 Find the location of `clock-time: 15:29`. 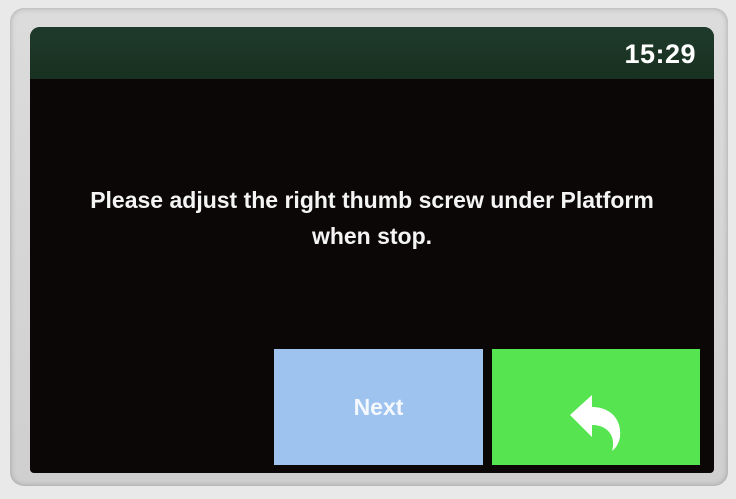

clock-time: 15:29 is located at coordinates (660, 54).